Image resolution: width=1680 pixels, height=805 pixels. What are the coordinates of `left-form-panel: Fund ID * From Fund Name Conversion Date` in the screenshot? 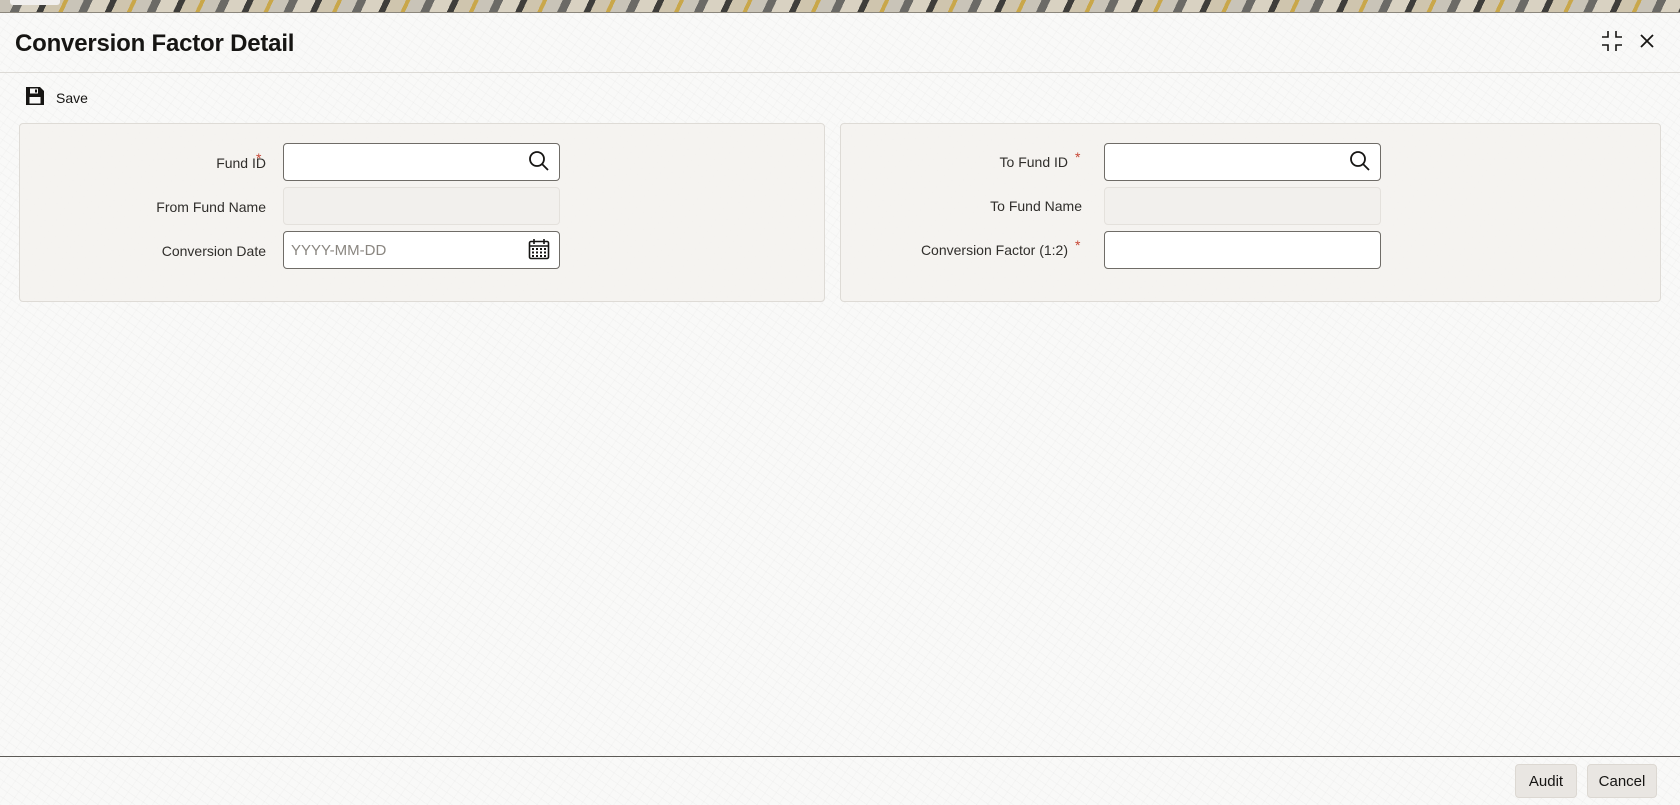 It's located at (422, 212).